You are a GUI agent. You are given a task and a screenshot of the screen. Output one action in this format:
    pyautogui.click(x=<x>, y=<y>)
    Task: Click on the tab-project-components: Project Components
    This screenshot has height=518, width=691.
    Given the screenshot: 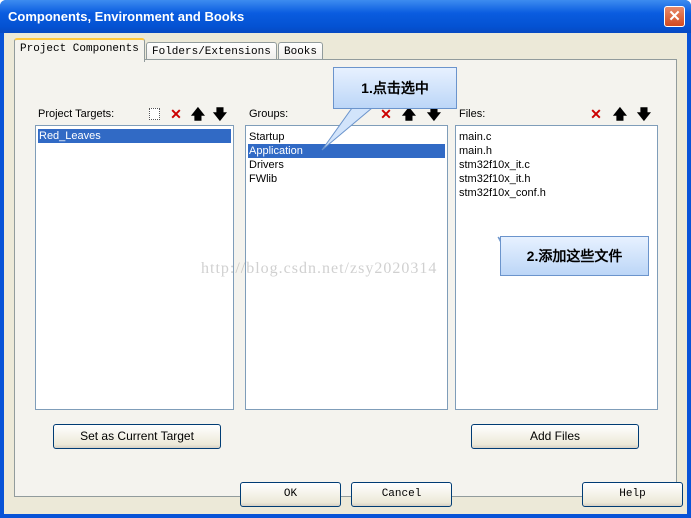 What is the action you would take?
    pyautogui.click(x=79, y=50)
    